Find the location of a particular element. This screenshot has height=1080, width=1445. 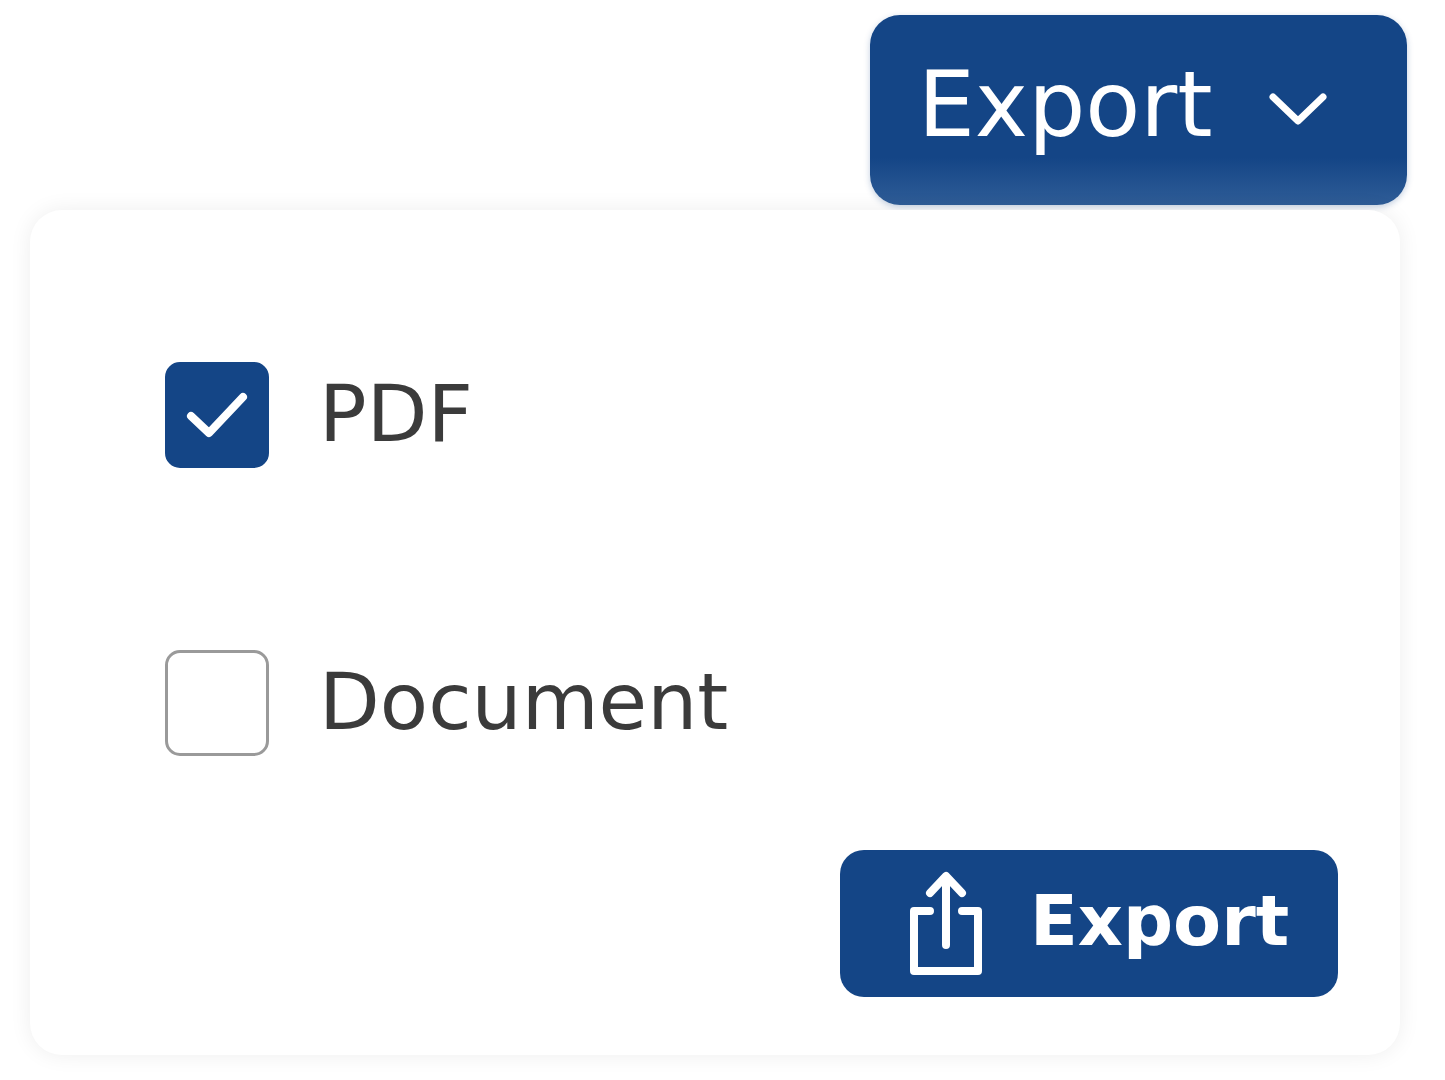

export-dropdown-button: Export is located at coordinates (1138, 110).